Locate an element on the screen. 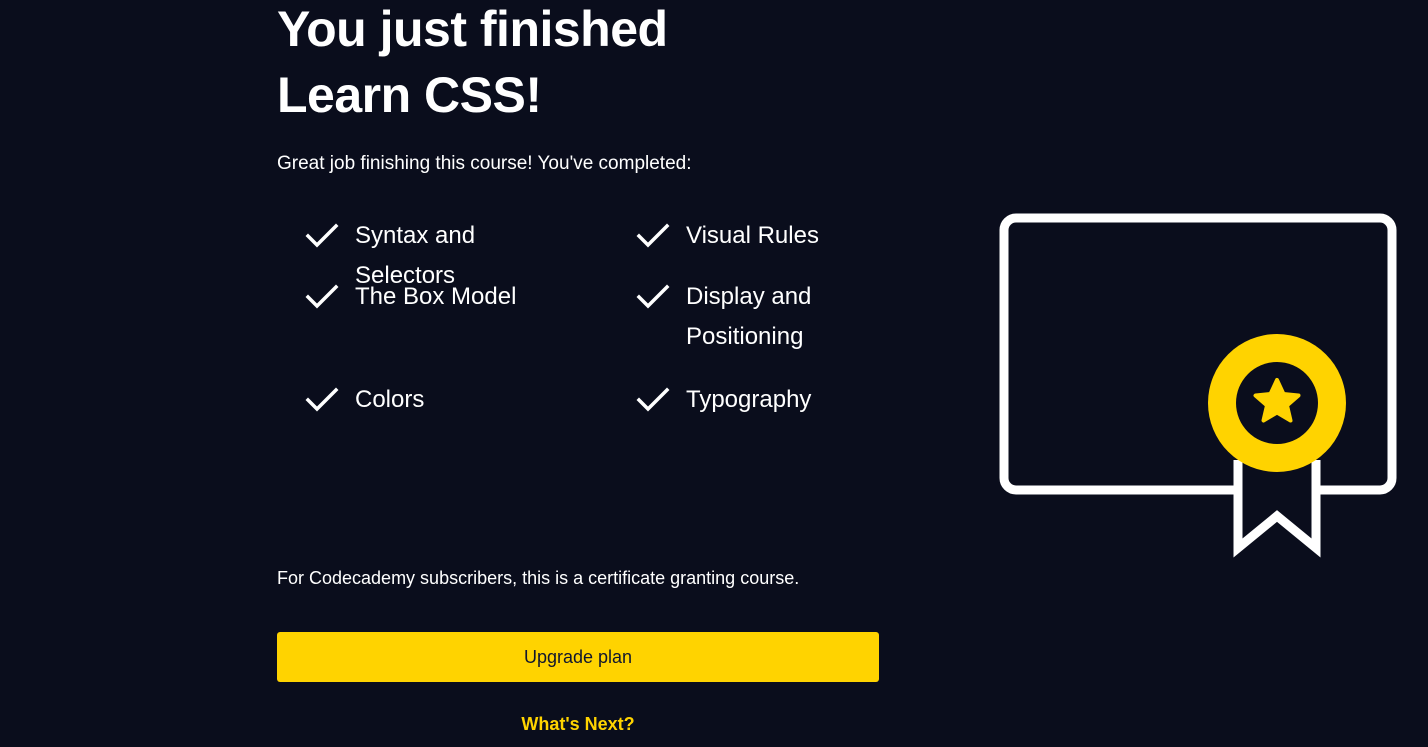  upgrade-plan-button: Upgrade plan is located at coordinates (578, 657).